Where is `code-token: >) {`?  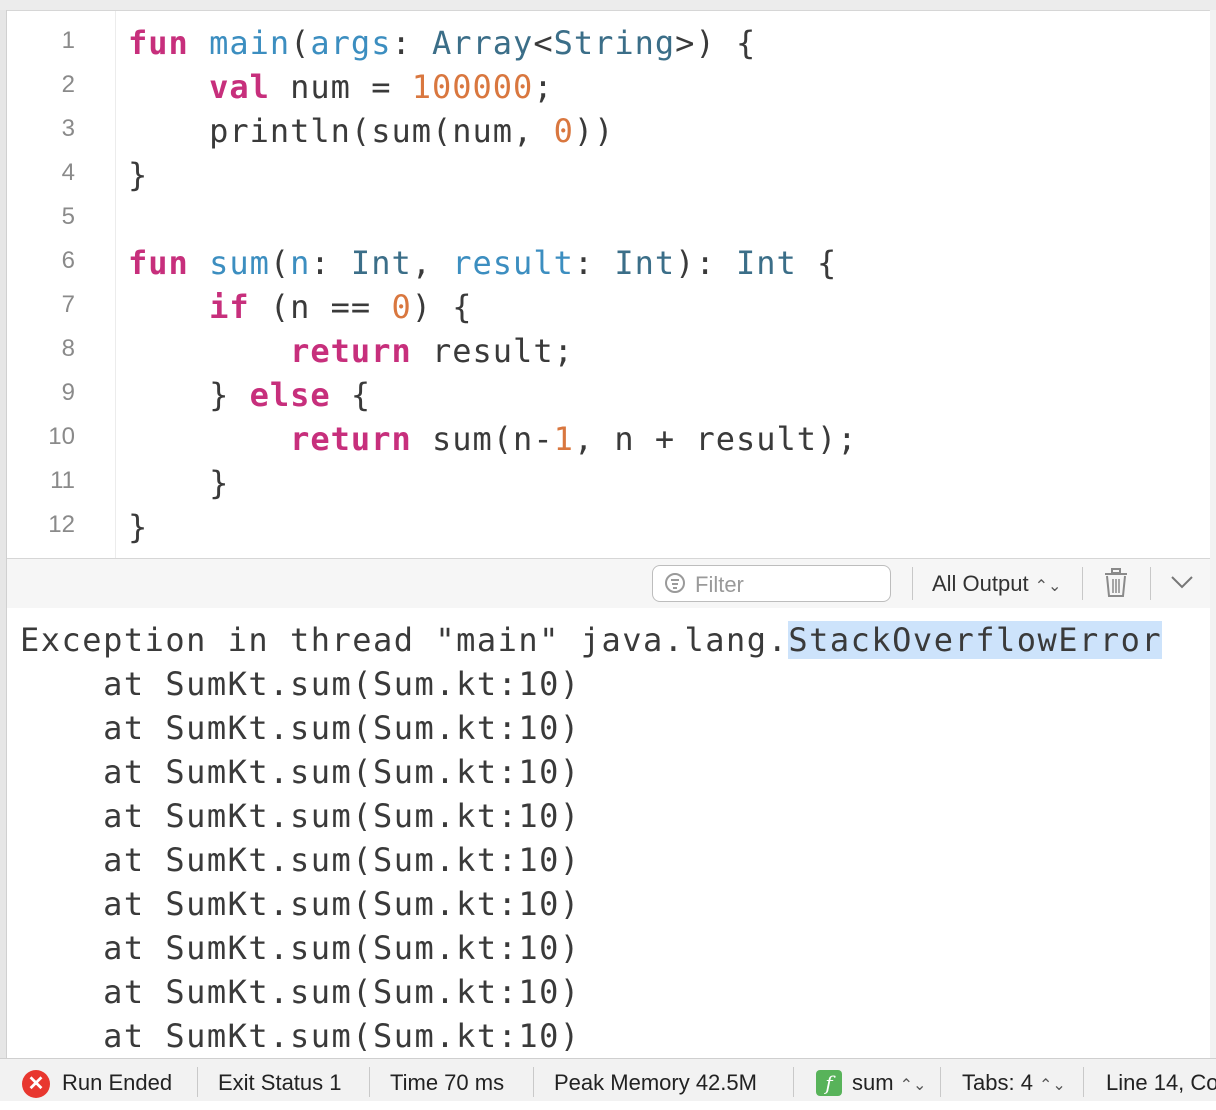 code-token: >) { is located at coordinates (716, 43).